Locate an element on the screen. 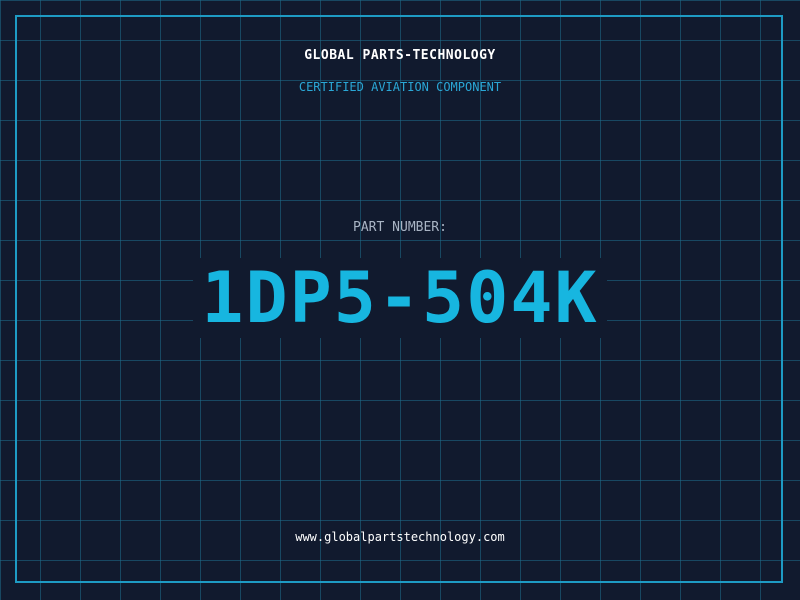 This screenshot has width=800, height=600. website-url: www.globalpartstechnology.com is located at coordinates (400, 537).